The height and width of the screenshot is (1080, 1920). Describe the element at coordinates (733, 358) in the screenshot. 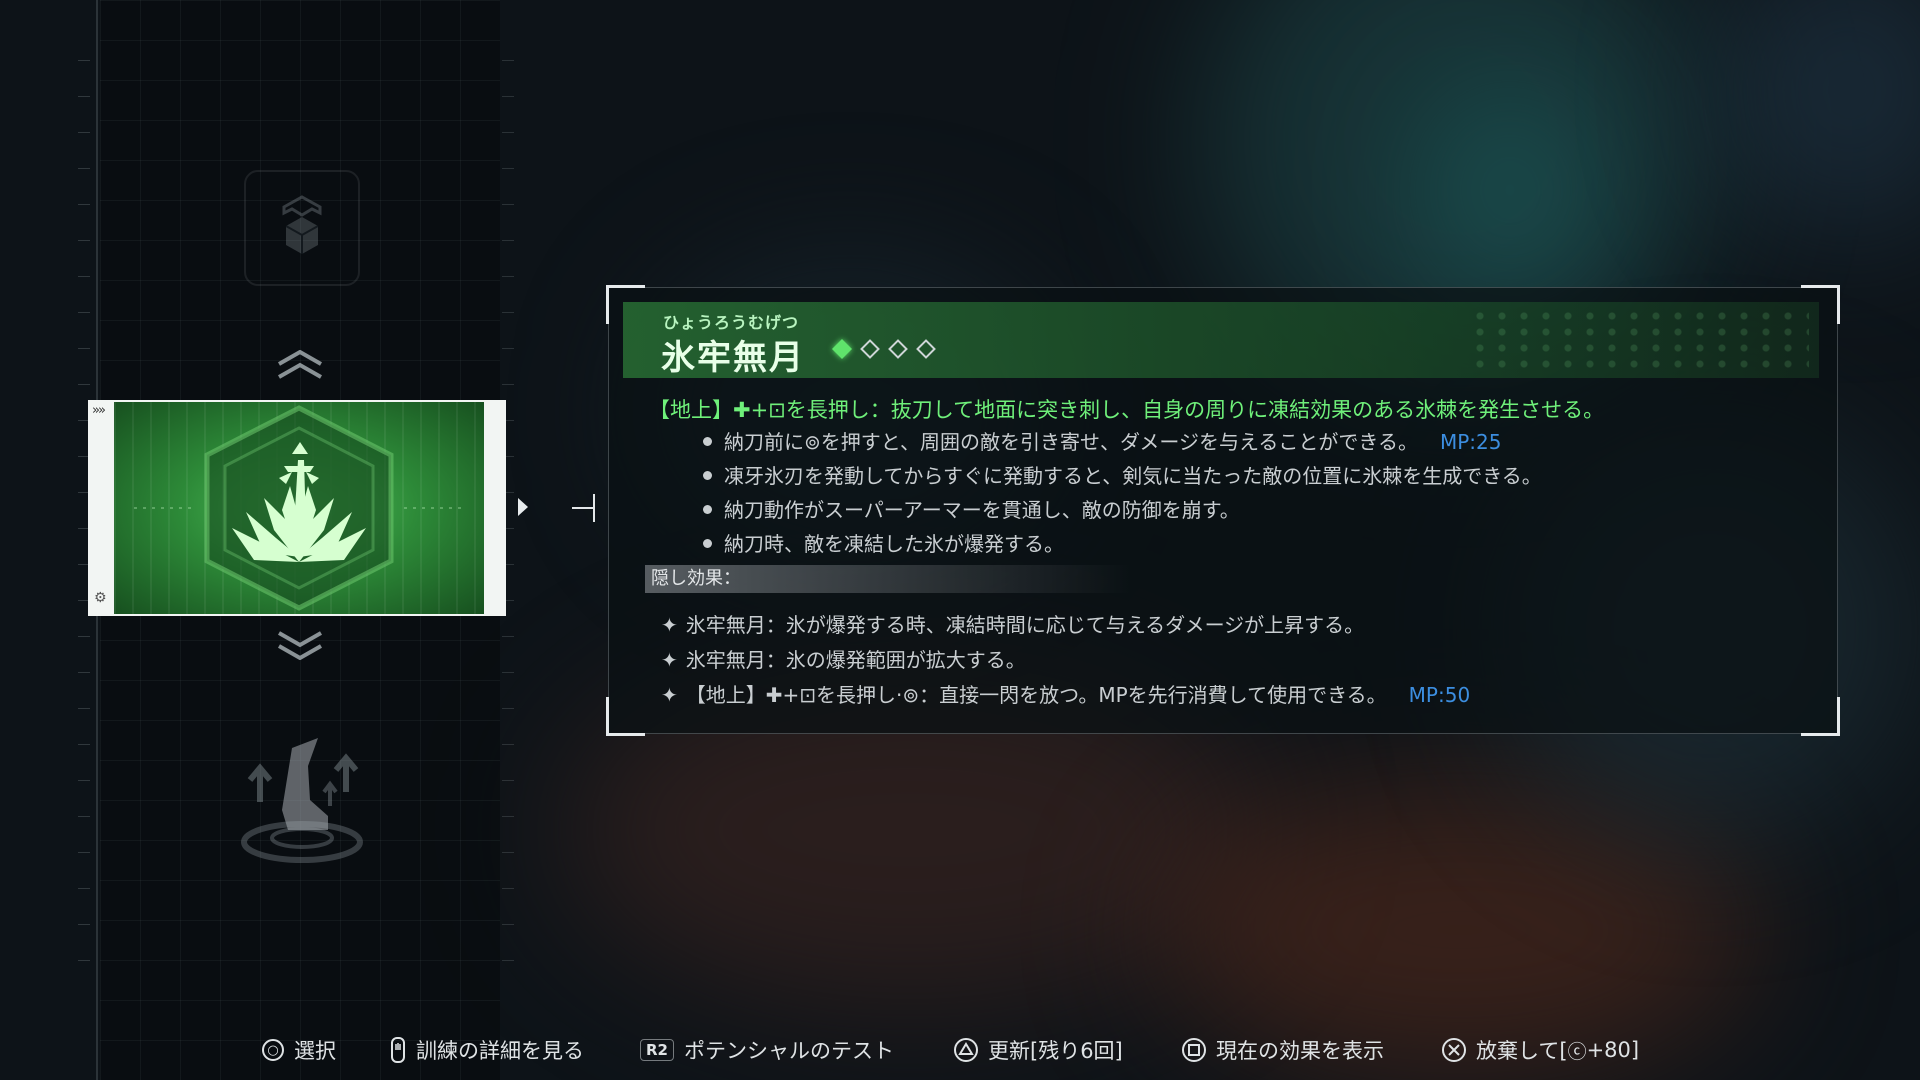

I see `skill-name: 氷牢無月` at that location.